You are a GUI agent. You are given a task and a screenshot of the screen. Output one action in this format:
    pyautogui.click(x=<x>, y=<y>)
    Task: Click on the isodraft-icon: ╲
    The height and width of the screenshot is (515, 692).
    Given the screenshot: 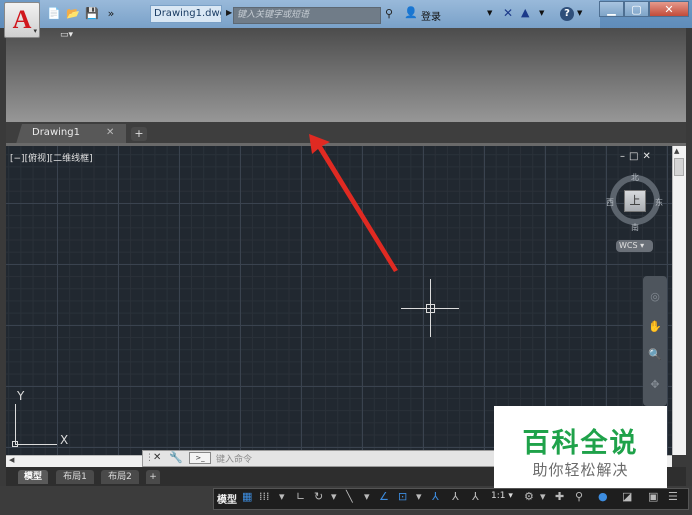 What is the action you would take?
    pyautogui.click(x=349, y=496)
    